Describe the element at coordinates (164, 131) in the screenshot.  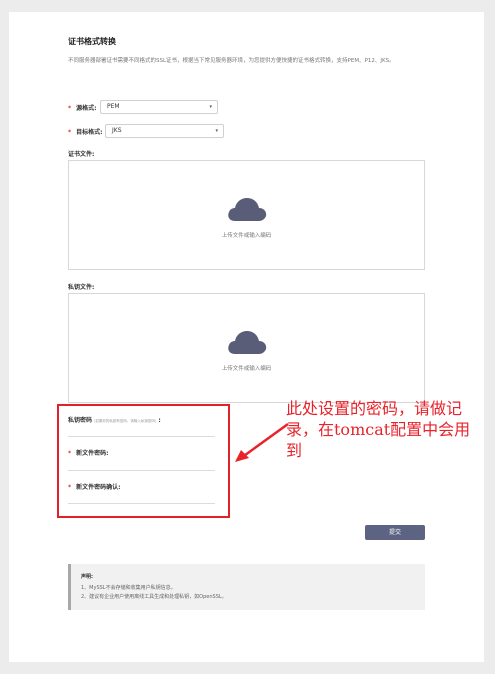
I see `target-format-select: JKS ▾` at that location.